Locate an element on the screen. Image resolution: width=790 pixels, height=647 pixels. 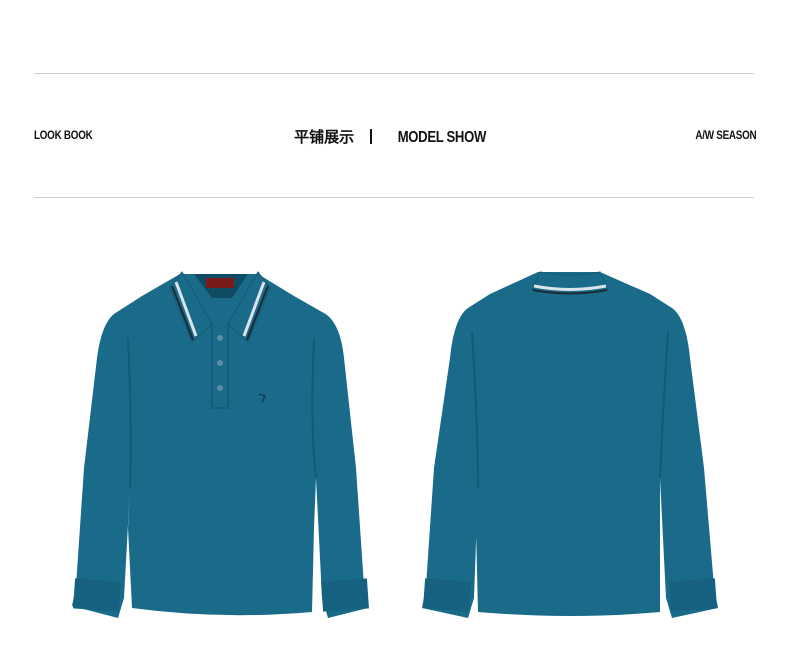
bottom-divider is located at coordinates (394, 197).